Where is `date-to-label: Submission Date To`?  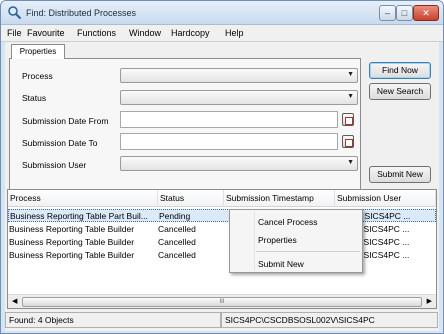
date-to-label: Submission Date To is located at coordinates (60, 143).